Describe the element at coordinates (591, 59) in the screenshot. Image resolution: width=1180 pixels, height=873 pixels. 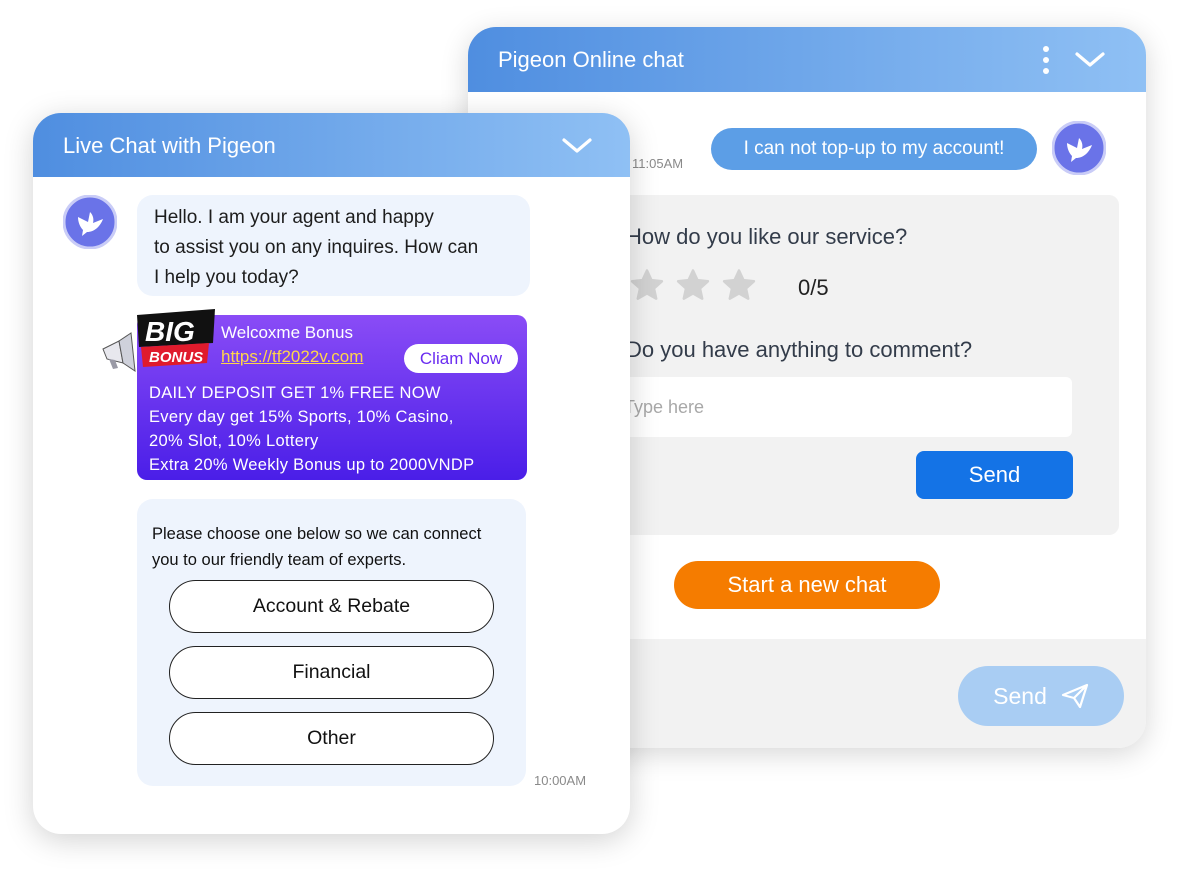
I see `chat-title: Pigeon Online chat` at that location.